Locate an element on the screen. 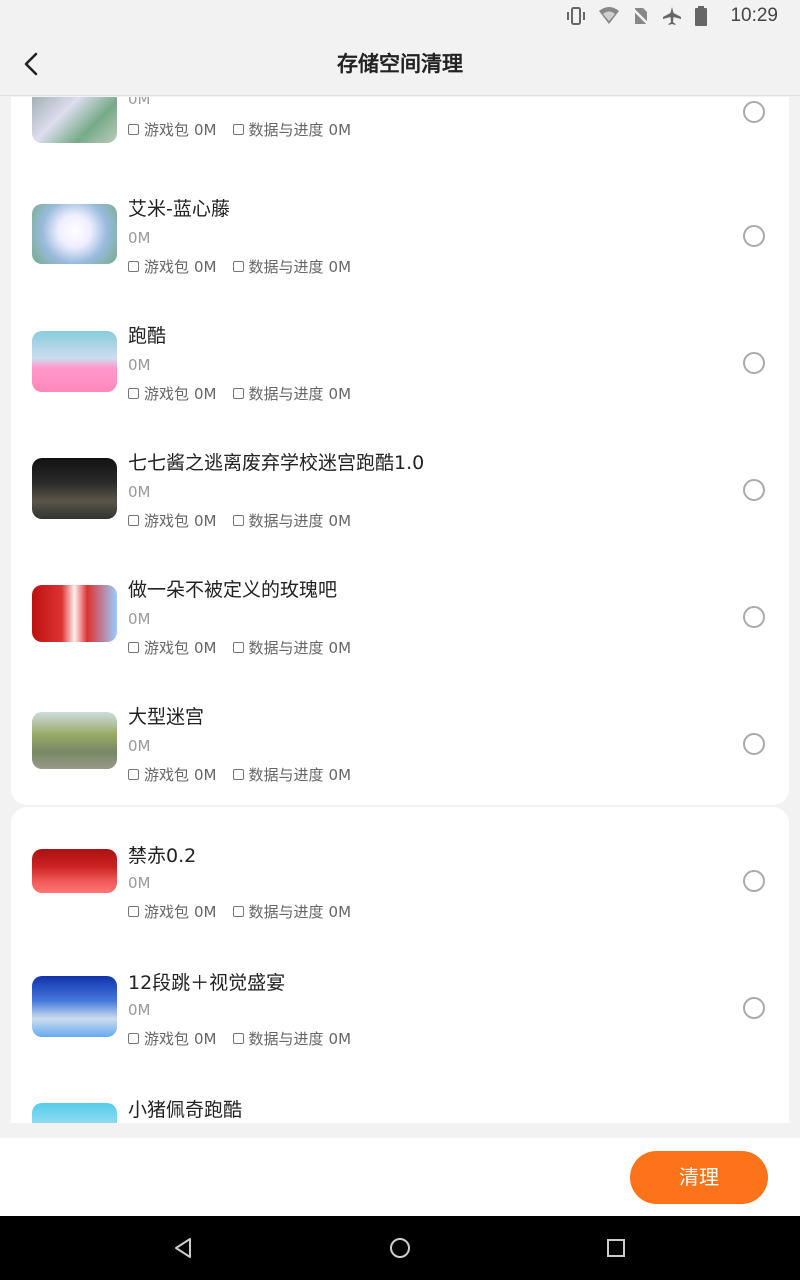 The height and width of the screenshot is (1280, 800). page-title: 存储空间清理 is located at coordinates (400, 64).